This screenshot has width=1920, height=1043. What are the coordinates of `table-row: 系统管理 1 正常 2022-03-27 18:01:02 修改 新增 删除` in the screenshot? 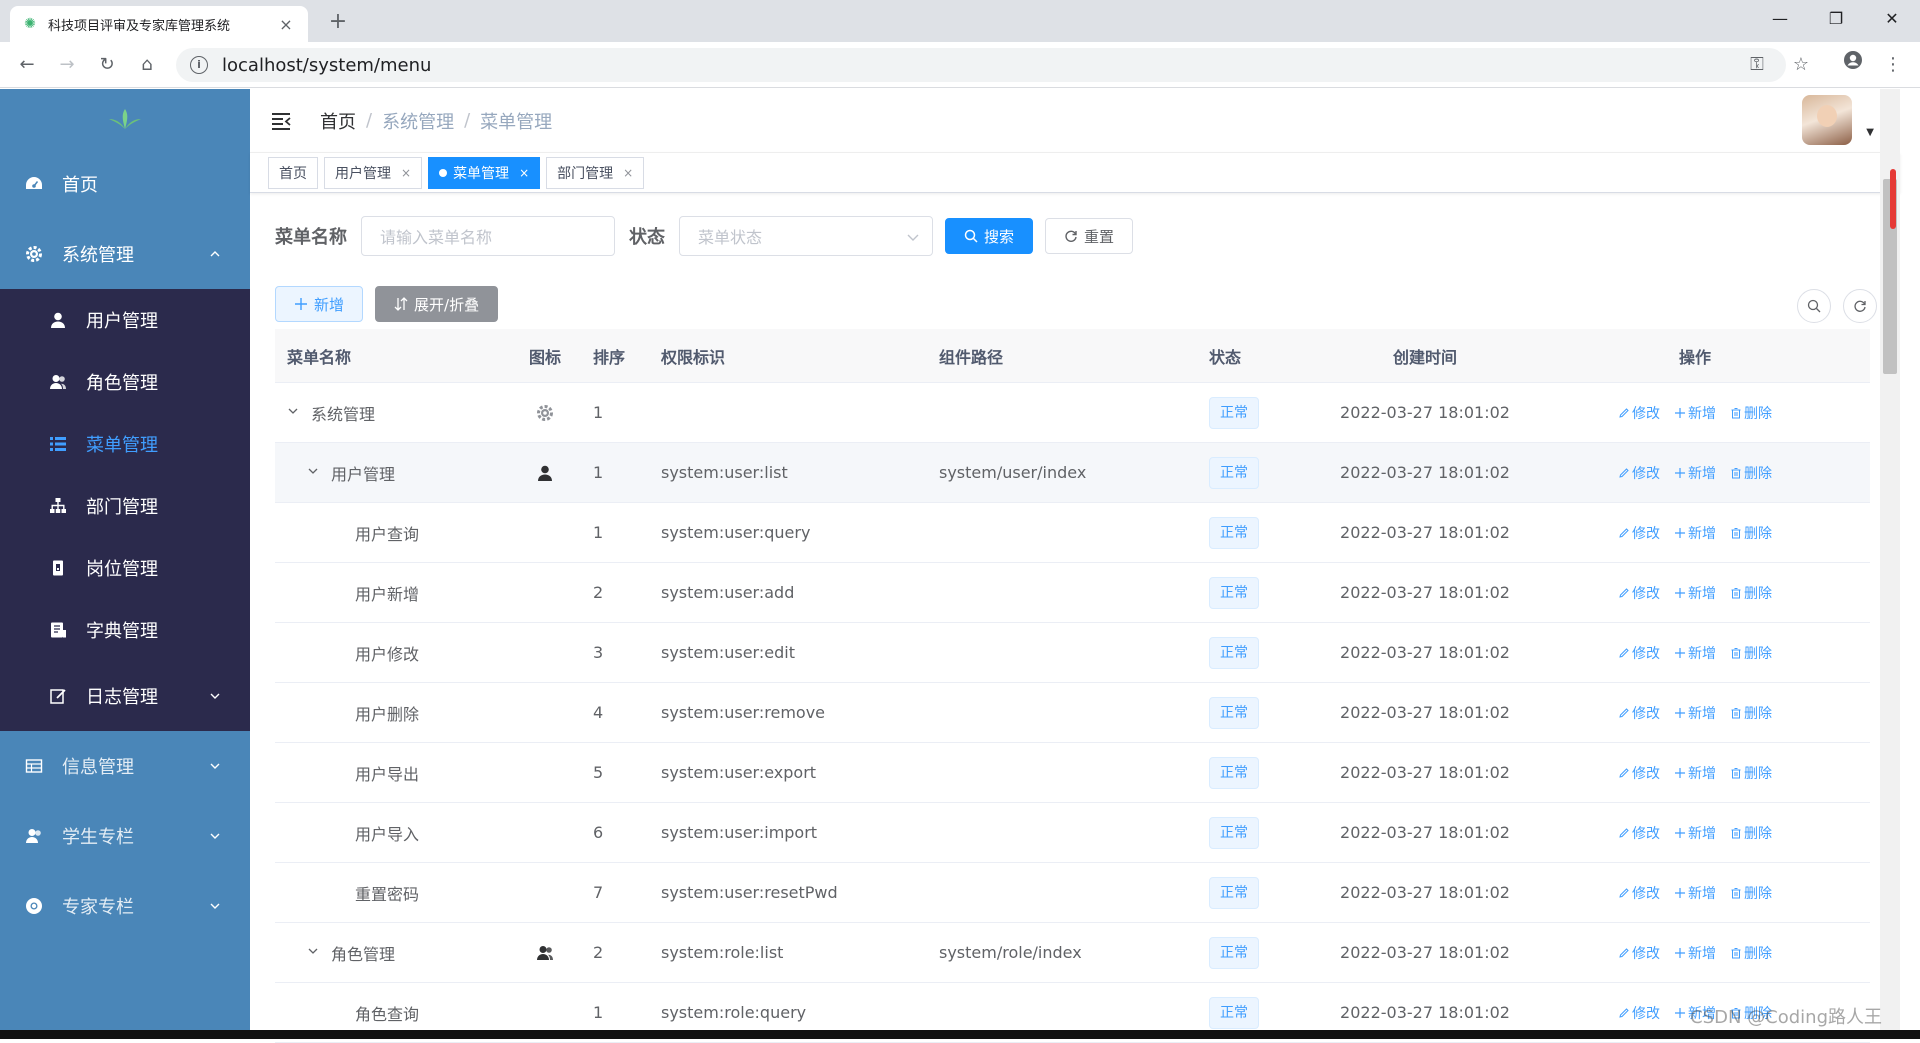 It's located at (1072, 413).